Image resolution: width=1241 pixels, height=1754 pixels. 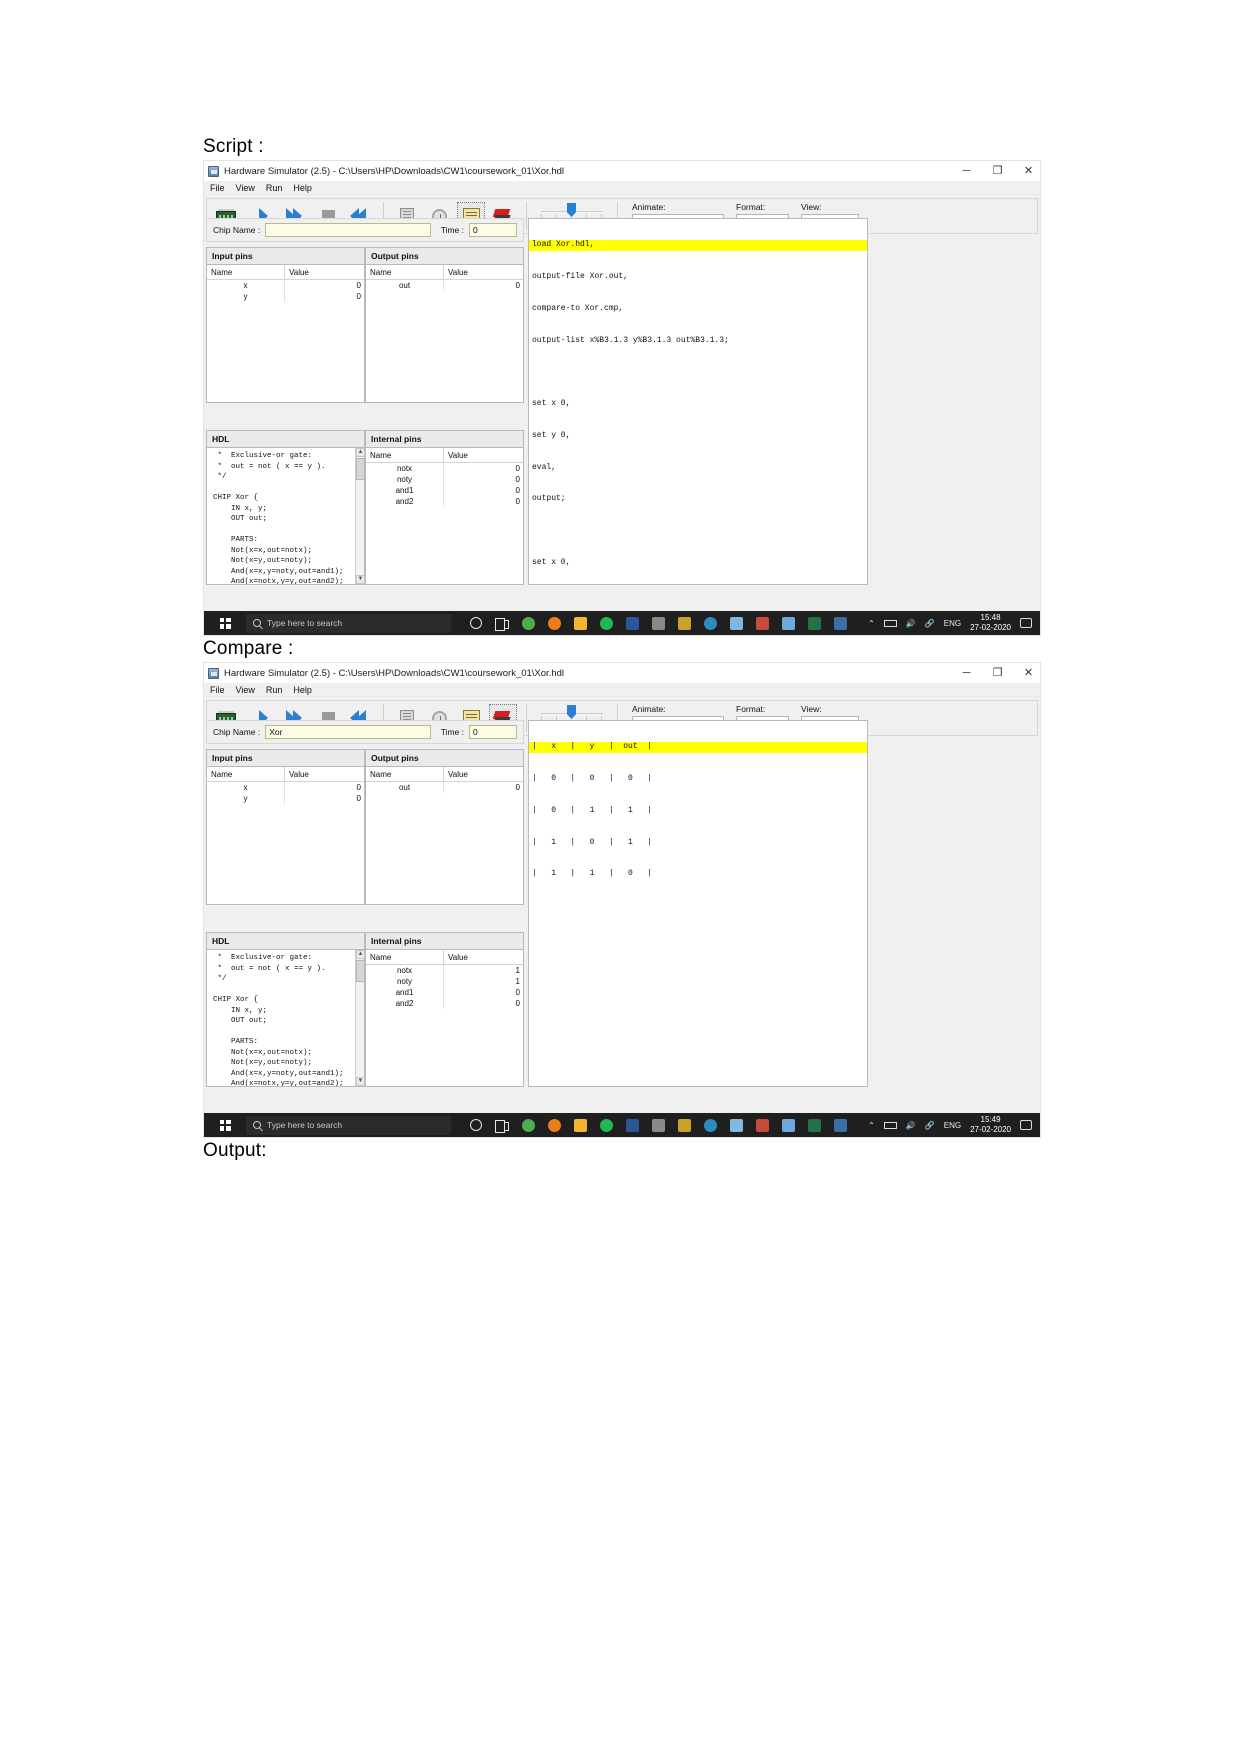 I want to click on menu-item-run: Run, so click(x=274, y=188).